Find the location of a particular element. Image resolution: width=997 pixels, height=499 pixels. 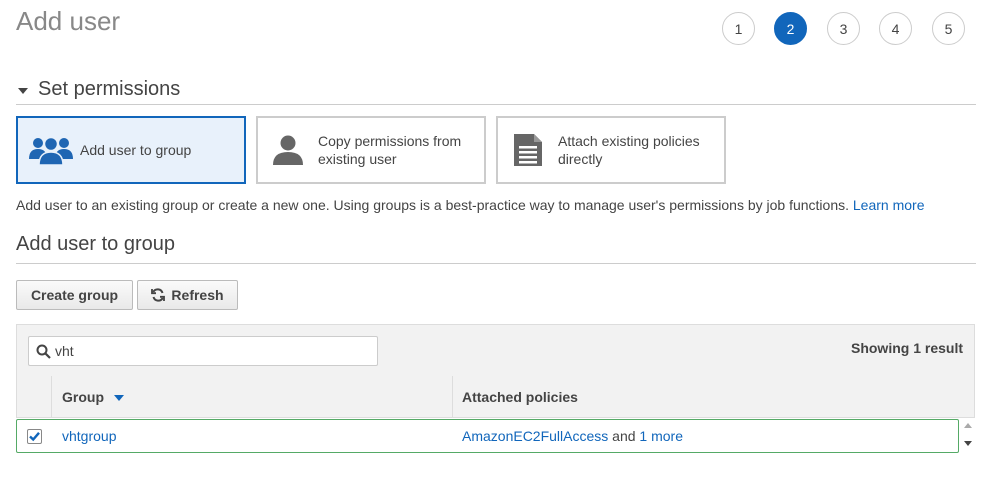

column-header-group: Group is located at coordinates (93, 396).